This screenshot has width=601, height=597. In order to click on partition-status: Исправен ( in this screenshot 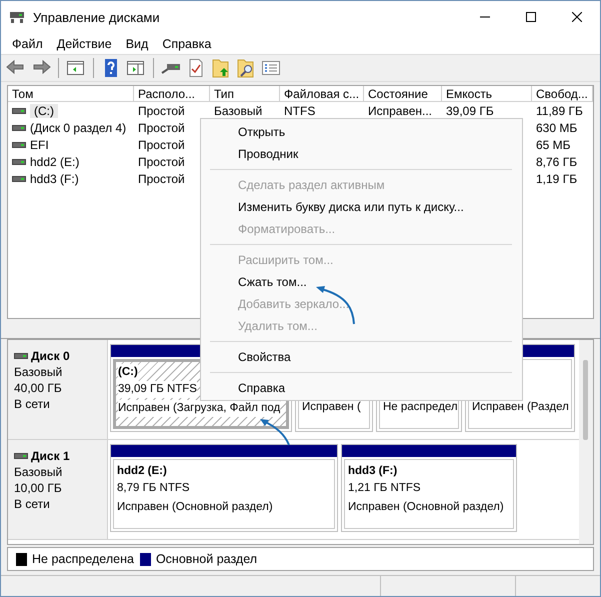, I will do `click(331, 407)`.